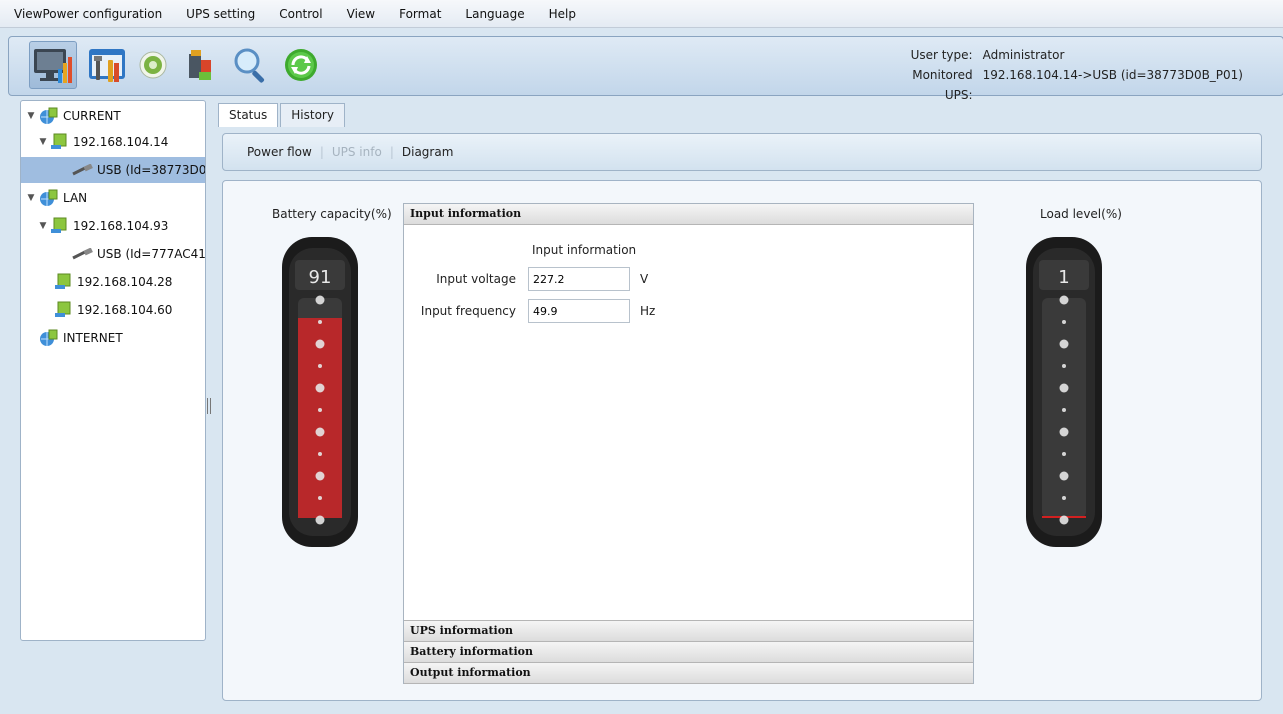 This screenshot has height=714, width=1283. I want to click on tree-item-lan-usb: USB (Id=777AC41, so click(113, 254).